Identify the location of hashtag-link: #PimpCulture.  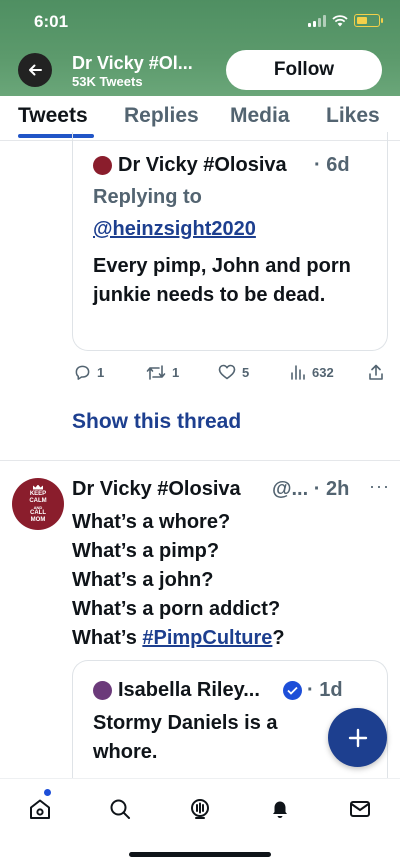
(207, 638).